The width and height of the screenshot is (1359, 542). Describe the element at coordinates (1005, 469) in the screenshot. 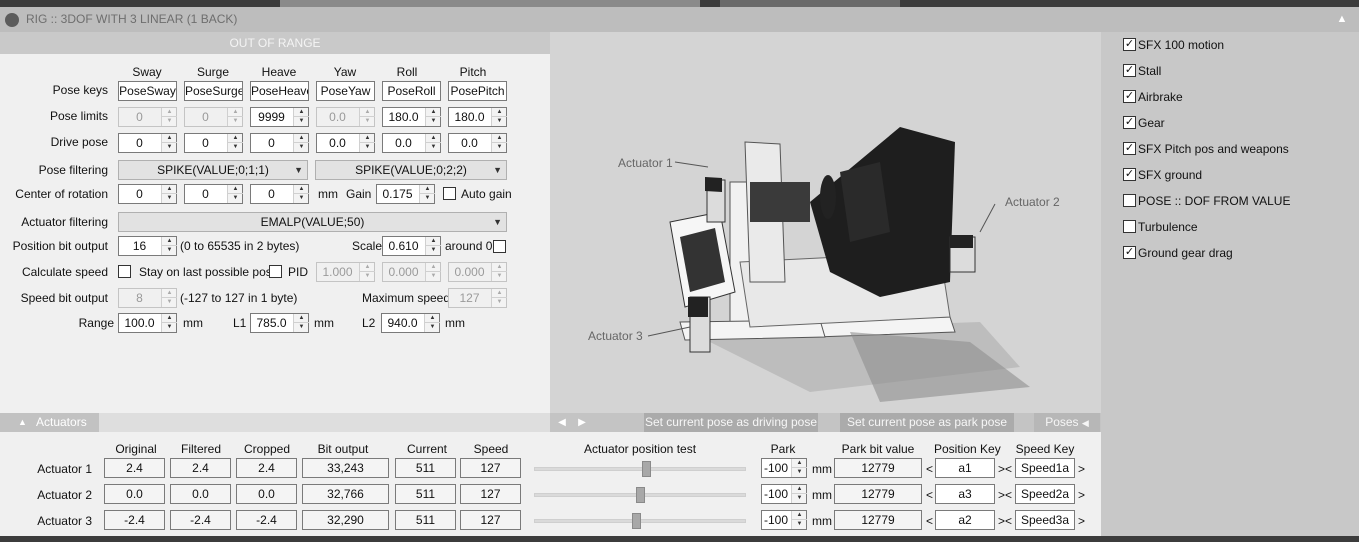

I see `key-bracket-middle: ><` at that location.